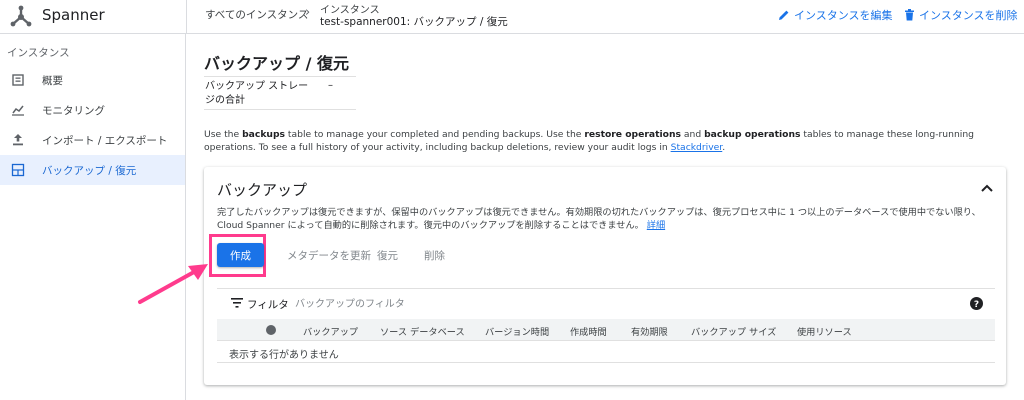  Describe the element at coordinates (330, 85) in the screenshot. I see `storage-value: –` at that location.